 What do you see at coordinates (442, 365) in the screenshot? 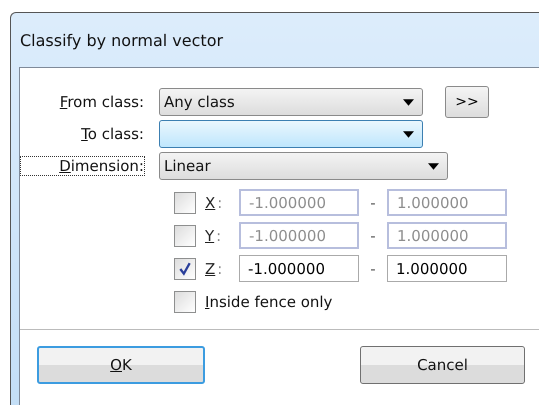
I see `cancel-button: Cancel` at bounding box center [442, 365].